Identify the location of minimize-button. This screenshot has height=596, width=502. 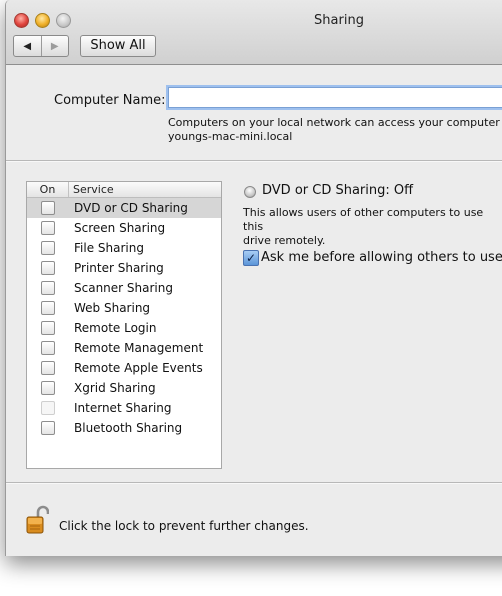
(42, 20).